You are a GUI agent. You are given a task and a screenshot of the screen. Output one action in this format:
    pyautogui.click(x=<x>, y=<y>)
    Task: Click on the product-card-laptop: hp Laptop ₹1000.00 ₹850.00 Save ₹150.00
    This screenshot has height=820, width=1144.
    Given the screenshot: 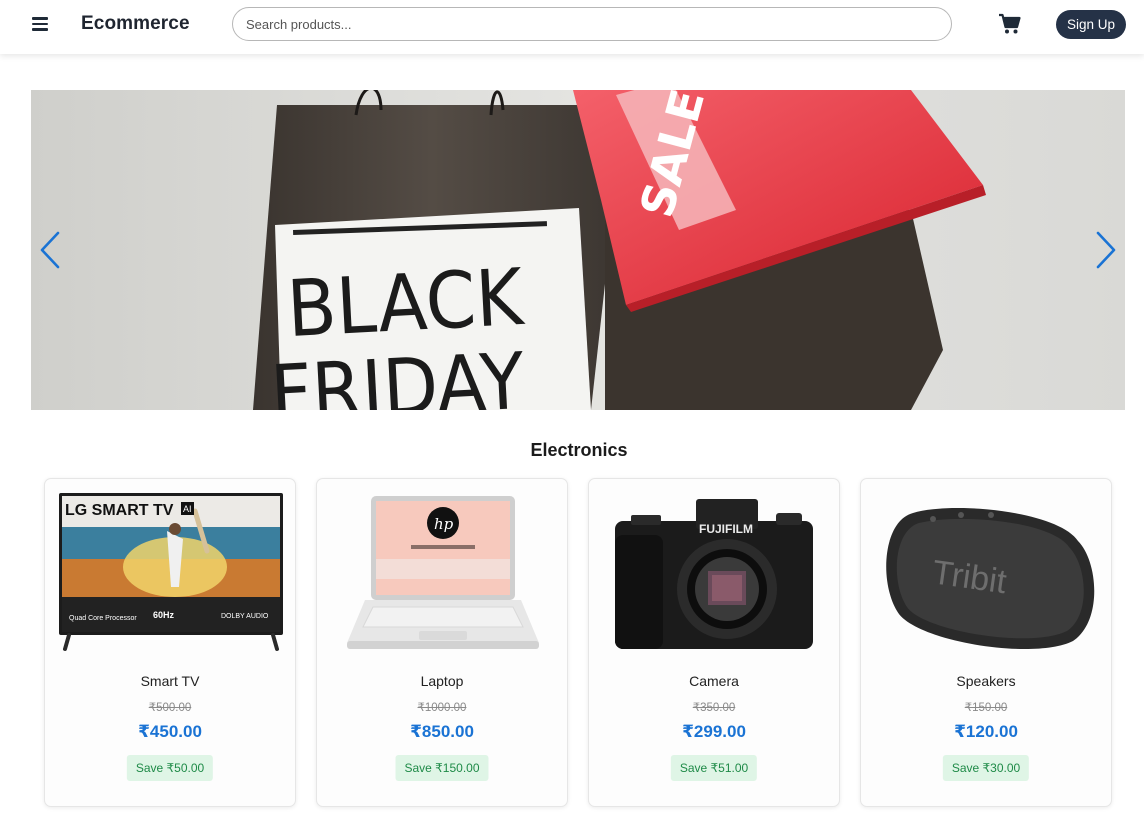 What is the action you would take?
    pyautogui.click(x=442, y=642)
    